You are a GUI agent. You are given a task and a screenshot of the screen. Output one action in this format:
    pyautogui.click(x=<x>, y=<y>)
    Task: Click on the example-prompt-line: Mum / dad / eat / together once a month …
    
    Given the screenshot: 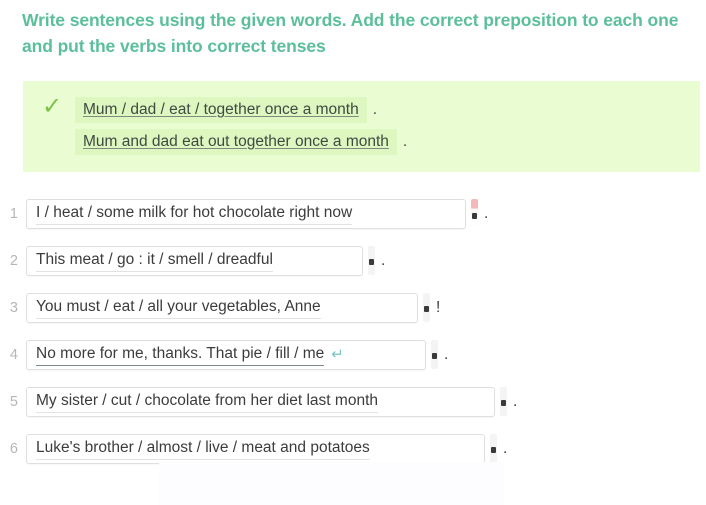 What is the action you would take?
    pyautogui.click(x=226, y=110)
    